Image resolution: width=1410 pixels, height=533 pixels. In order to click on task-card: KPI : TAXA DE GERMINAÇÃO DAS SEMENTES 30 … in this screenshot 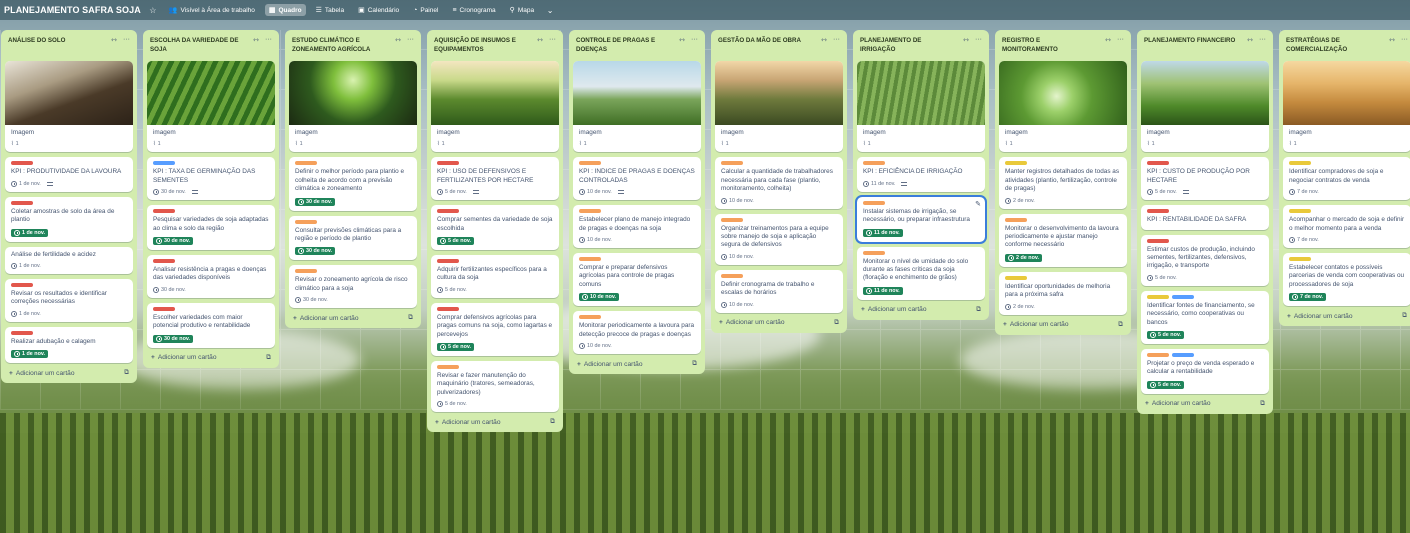, I will do `click(211, 179)`.